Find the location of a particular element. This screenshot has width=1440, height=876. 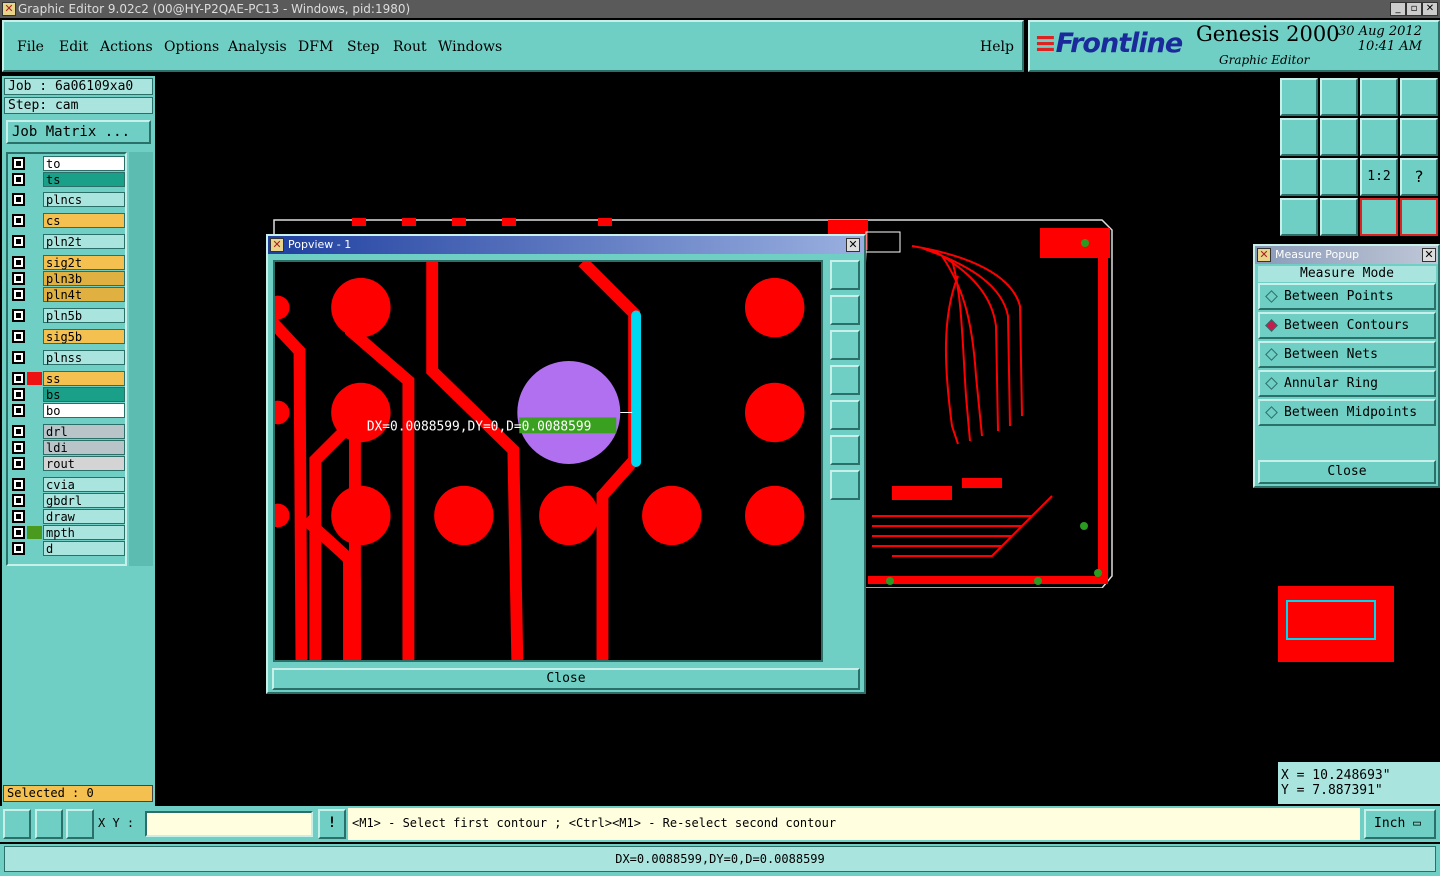

overview-preview is located at coordinates (1359, 625).